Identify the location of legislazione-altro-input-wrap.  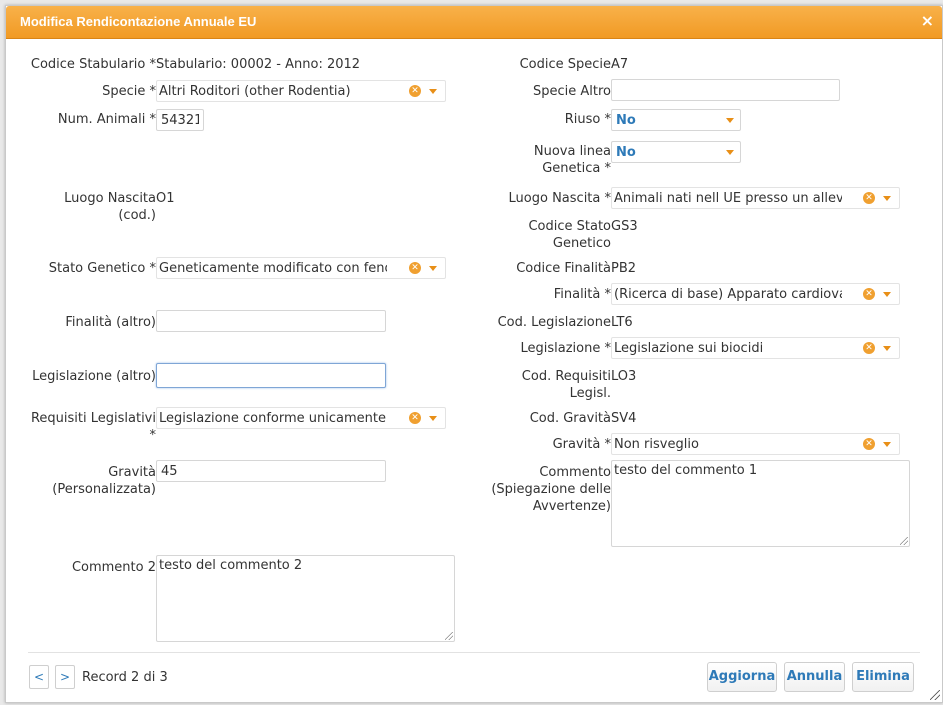
(271, 375).